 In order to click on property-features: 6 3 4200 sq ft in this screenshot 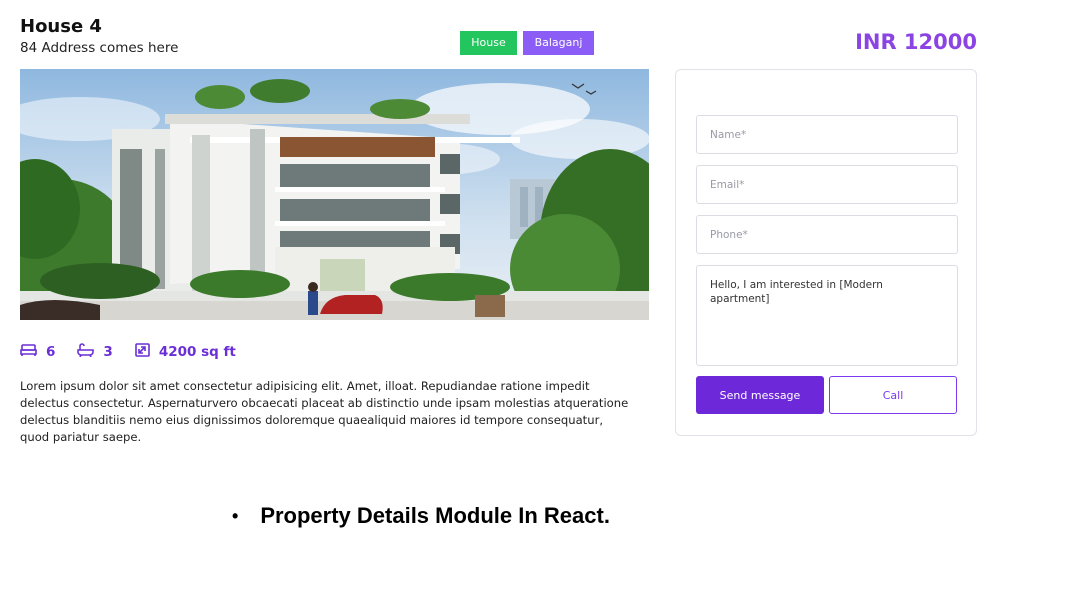, I will do `click(139, 352)`.